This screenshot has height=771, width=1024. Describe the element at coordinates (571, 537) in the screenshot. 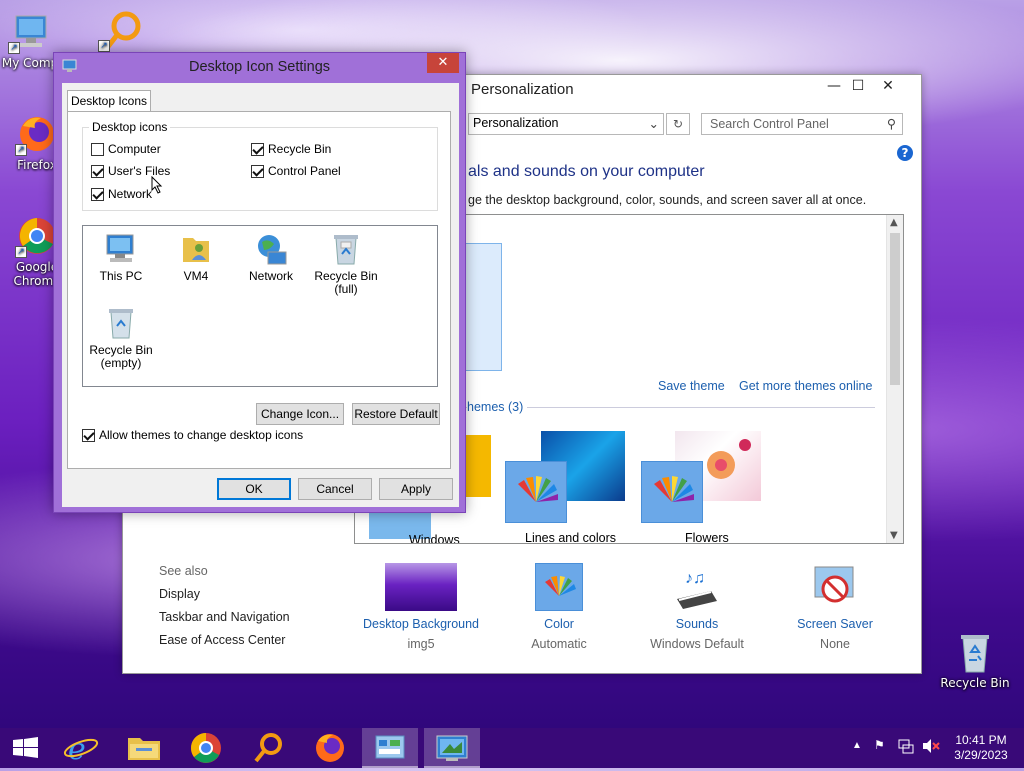

I see `theme-label: Lines and colors` at that location.